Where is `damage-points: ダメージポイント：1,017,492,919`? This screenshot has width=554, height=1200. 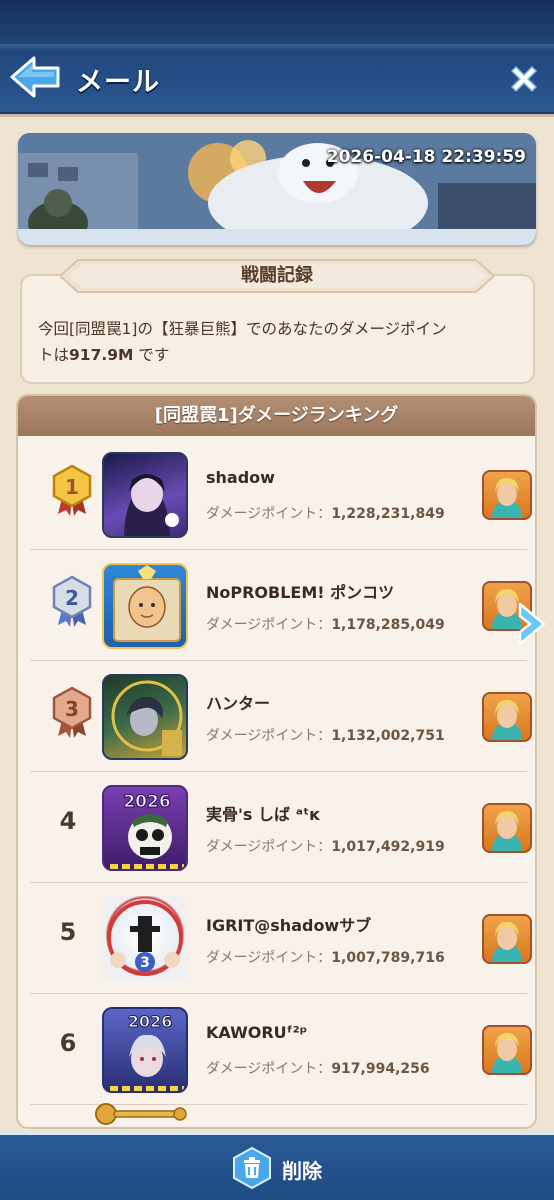 damage-points: ダメージポイント：1,017,492,919 is located at coordinates (325, 846).